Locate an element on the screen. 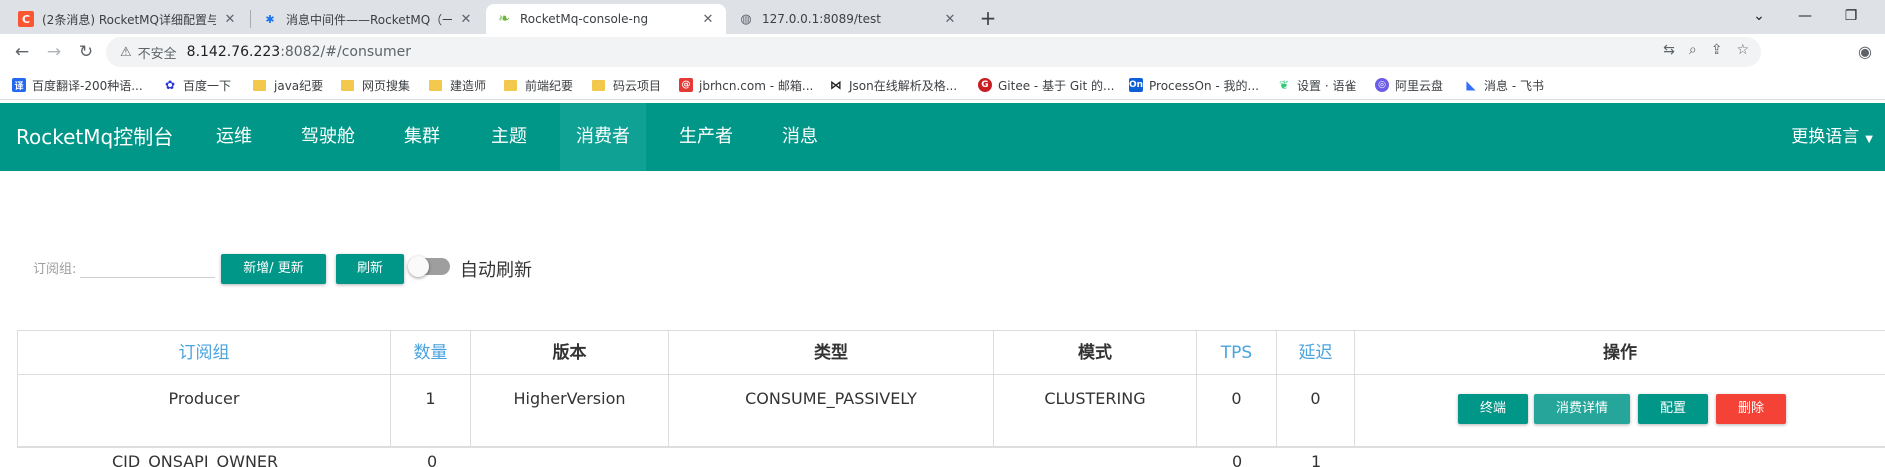 Image resolution: width=1885 pixels, height=467 pixels. minimize-button: — is located at coordinates (1805, 16).